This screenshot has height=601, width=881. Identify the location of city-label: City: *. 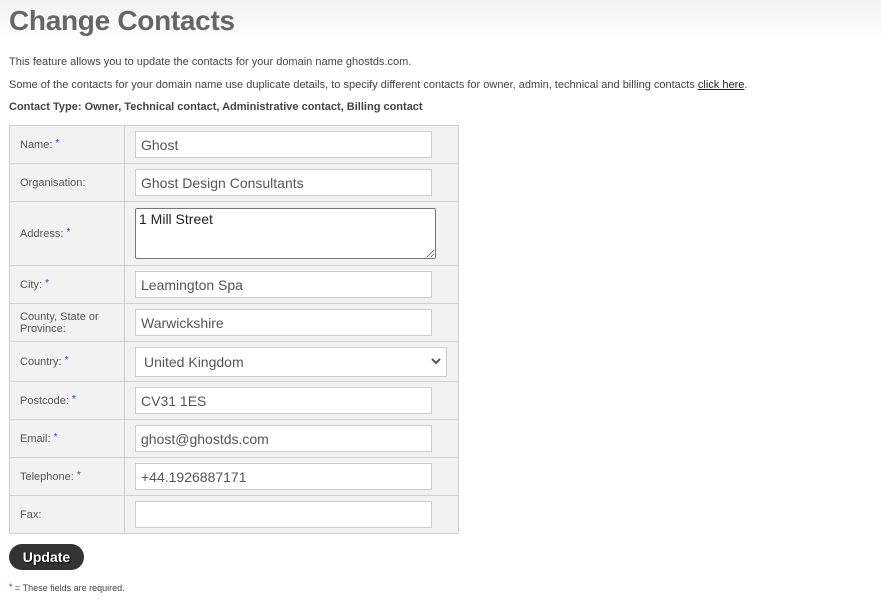
(67, 284).